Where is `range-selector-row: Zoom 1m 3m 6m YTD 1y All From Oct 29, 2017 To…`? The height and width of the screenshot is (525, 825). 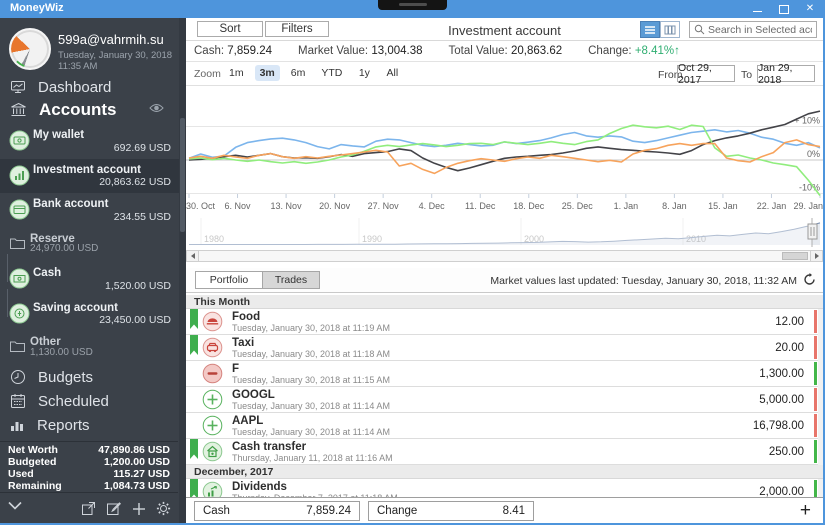
range-selector-row: Zoom 1m 3m 6m YTD 1y All From Oct 29, 2017 To… is located at coordinates (504, 74).